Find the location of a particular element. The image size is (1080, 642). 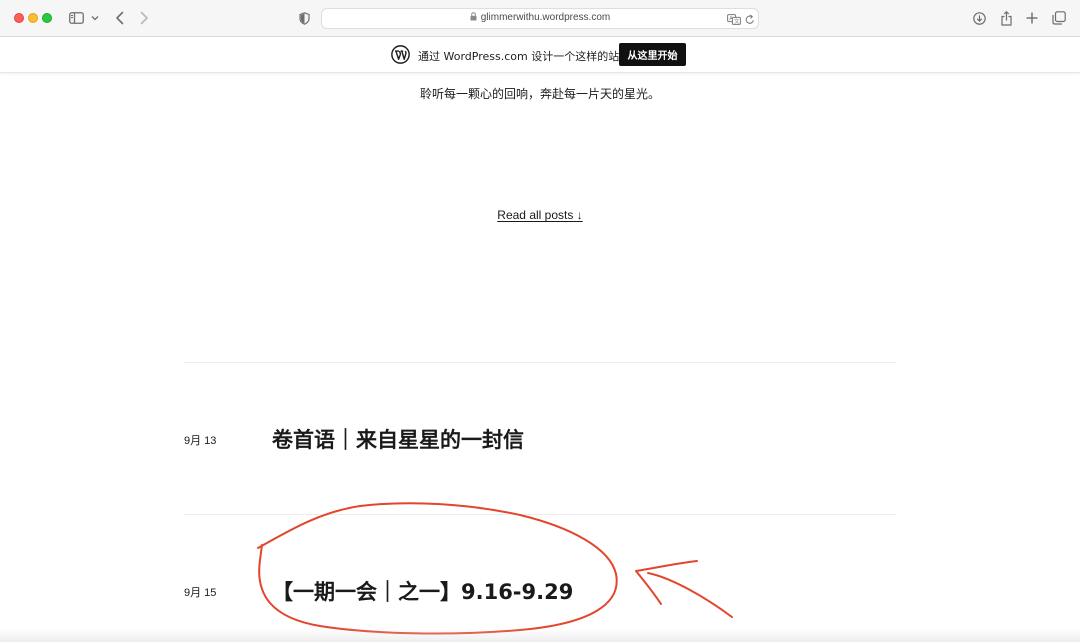

wordpress-banner: 通过 WordPress.com 设计一个这样的站点 从这里开始 is located at coordinates (540, 55).